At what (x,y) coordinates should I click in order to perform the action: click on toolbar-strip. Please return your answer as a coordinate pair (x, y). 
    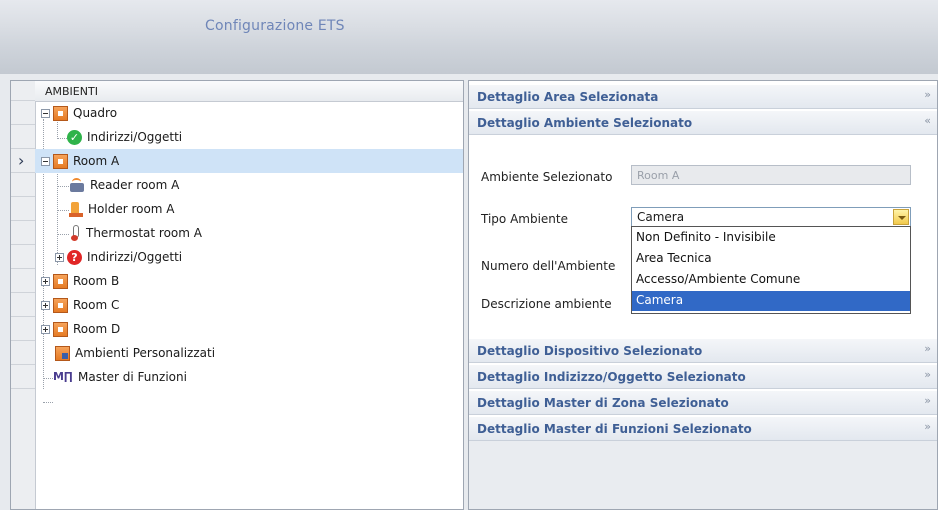
    Looking at the image, I should click on (469, 60).